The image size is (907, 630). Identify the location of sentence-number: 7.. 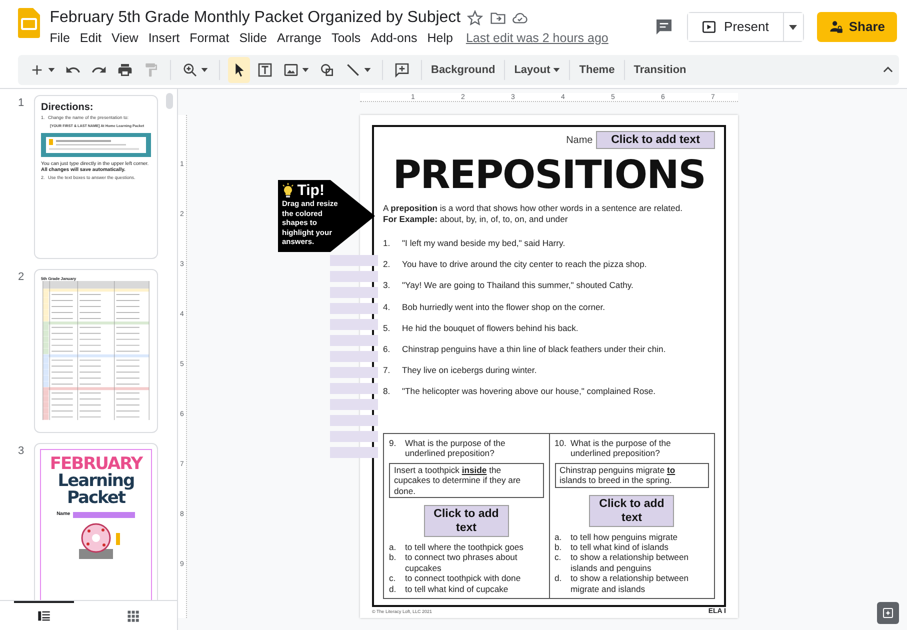
(387, 370).